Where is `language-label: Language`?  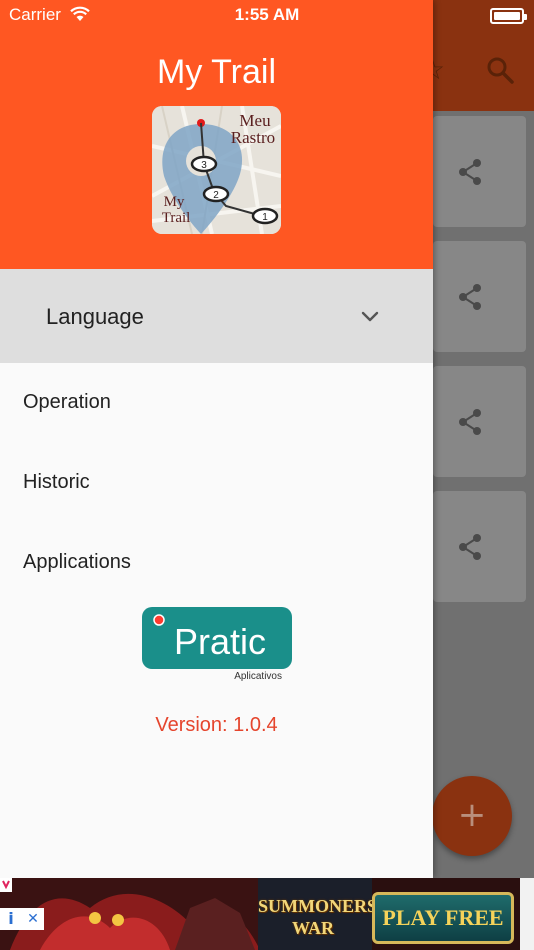
language-label: Language is located at coordinates (95, 316).